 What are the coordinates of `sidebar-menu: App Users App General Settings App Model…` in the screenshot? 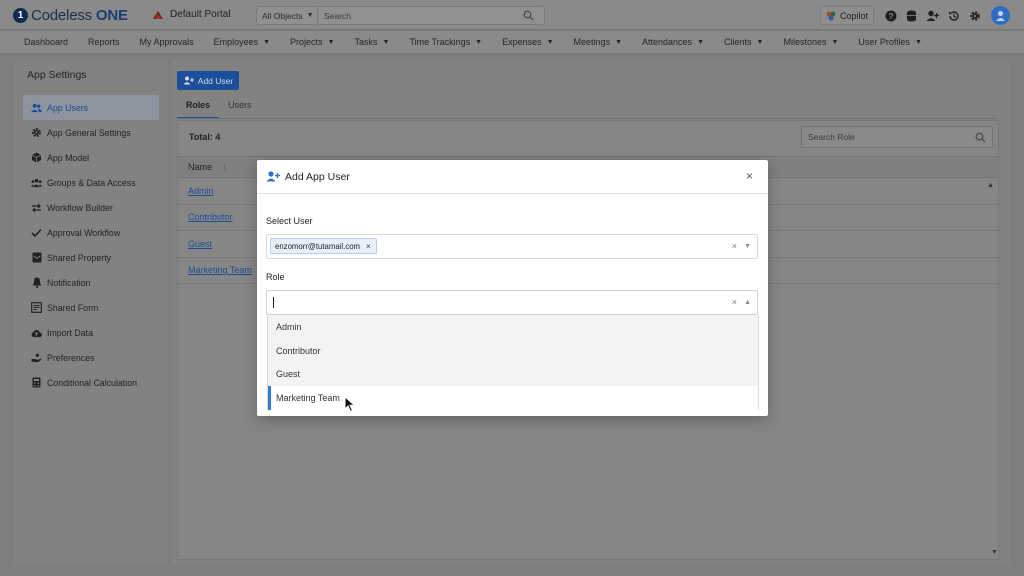 It's located at (91, 245).